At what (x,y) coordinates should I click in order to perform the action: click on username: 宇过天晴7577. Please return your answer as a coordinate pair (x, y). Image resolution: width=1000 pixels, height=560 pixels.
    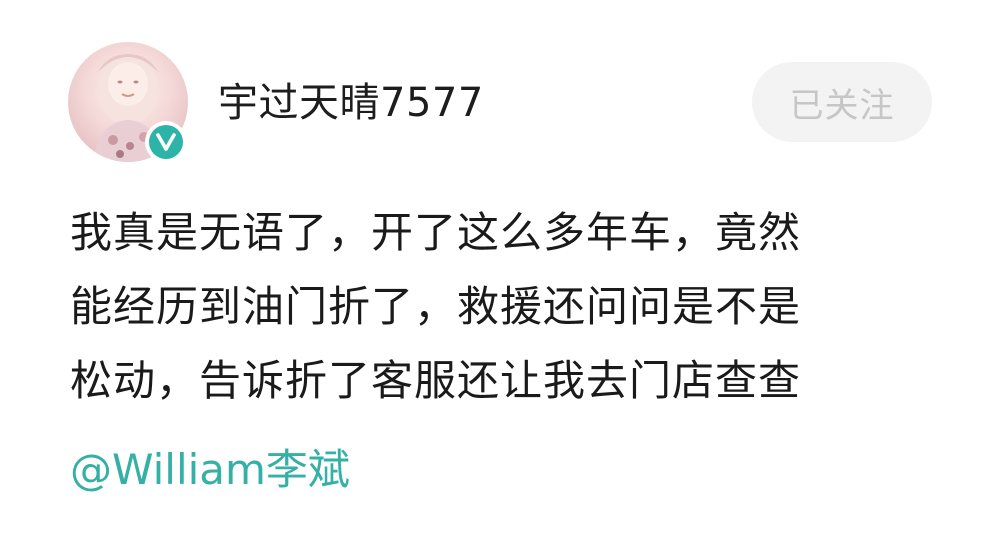
    Looking at the image, I should click on (351, 103).